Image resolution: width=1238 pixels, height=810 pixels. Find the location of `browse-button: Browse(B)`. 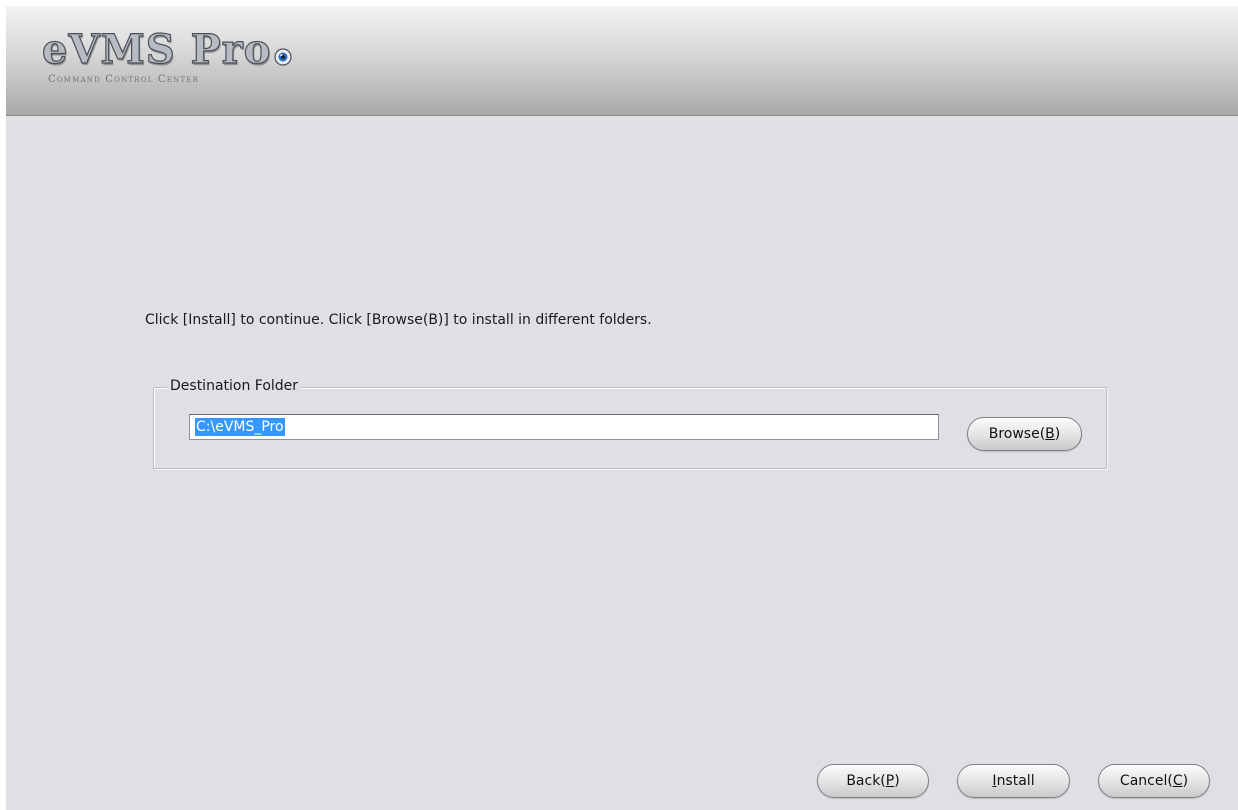

browse-button: Browse(B) is located at coordinates (1024, 434).